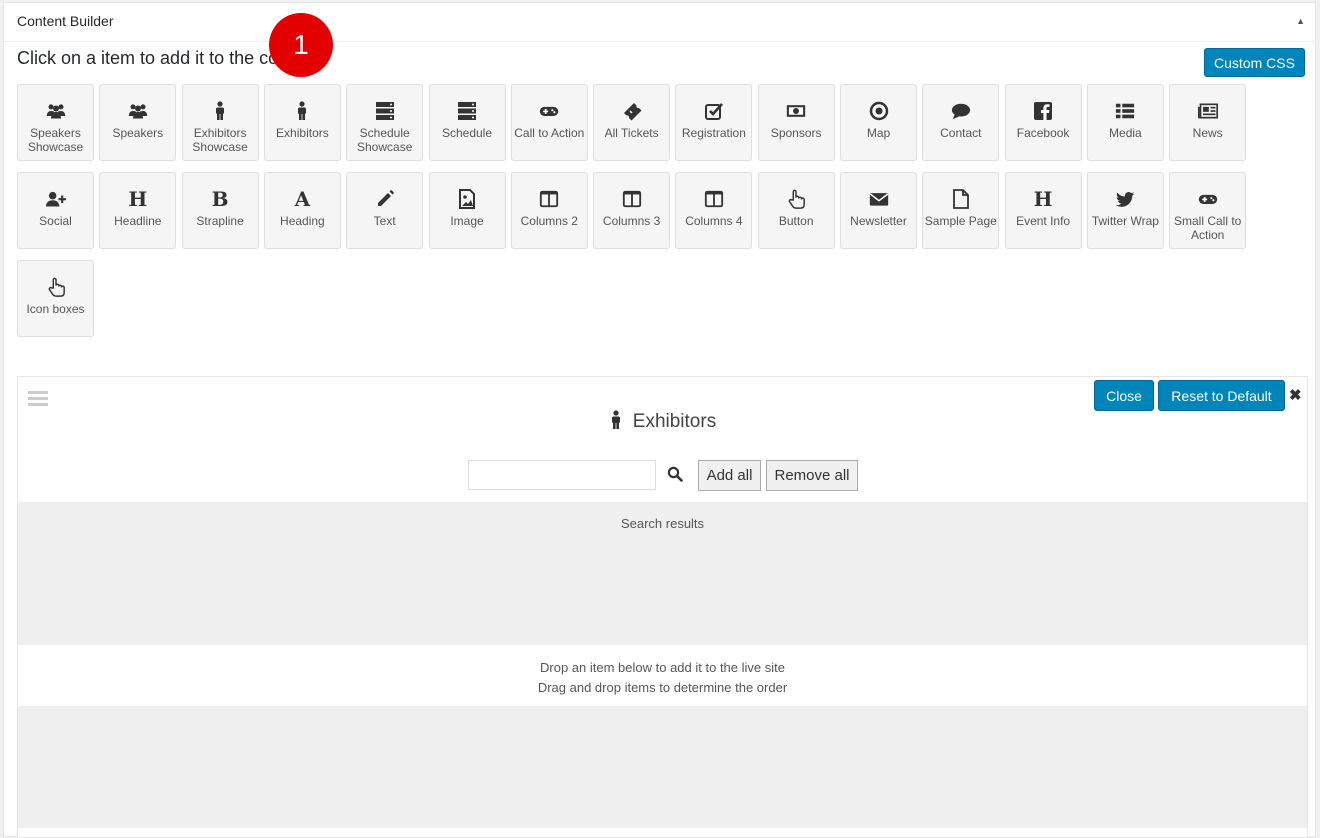 The width and height of the screenshot is (1320, 838). What do you see at coordinates (1043, 198) in the screenshot?
I see `event-info-h-icon: H` at bounding box center [1043, 198].